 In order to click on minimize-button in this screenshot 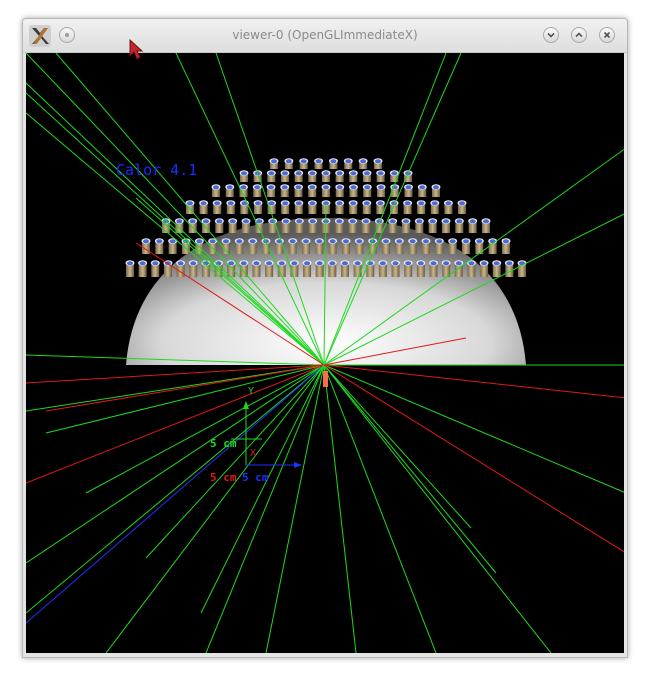, I will do `click(551, 35)`.